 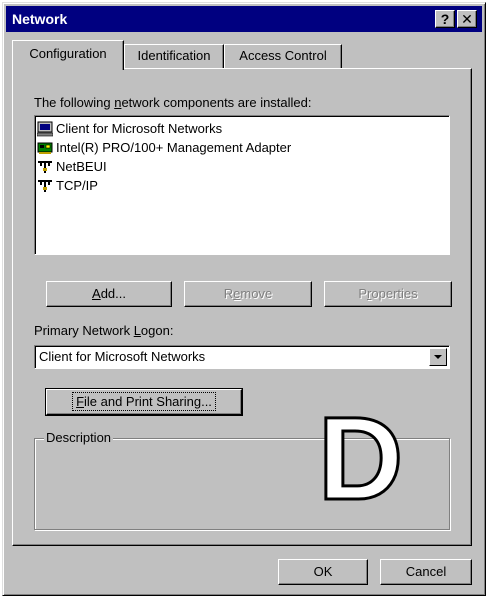 What do you see at coordinates (388, 294) in the screenshot?
I see `properties-button: Properties` at bounding box center [388, 294].